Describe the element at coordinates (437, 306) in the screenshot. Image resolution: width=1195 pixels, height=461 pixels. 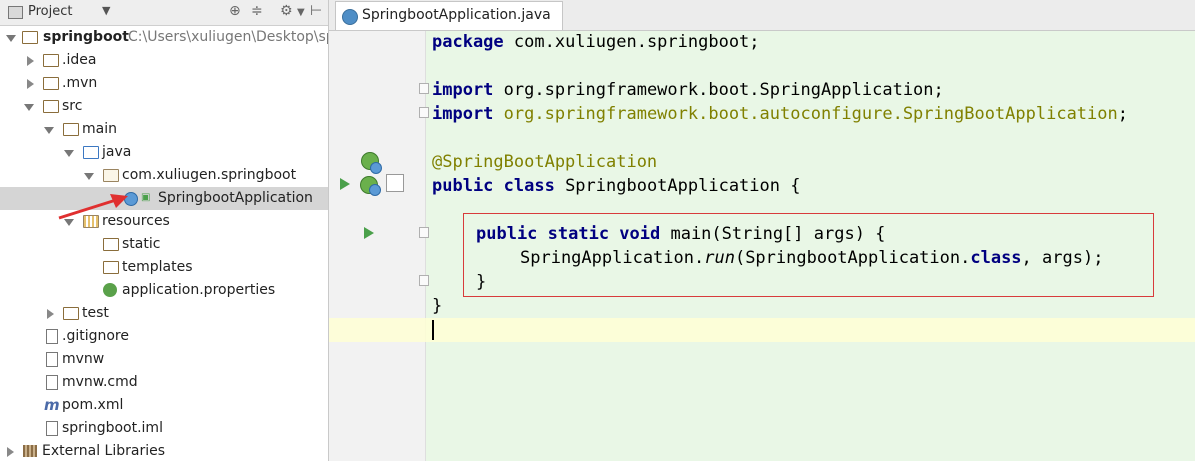
I see `code-text: }` at that location.